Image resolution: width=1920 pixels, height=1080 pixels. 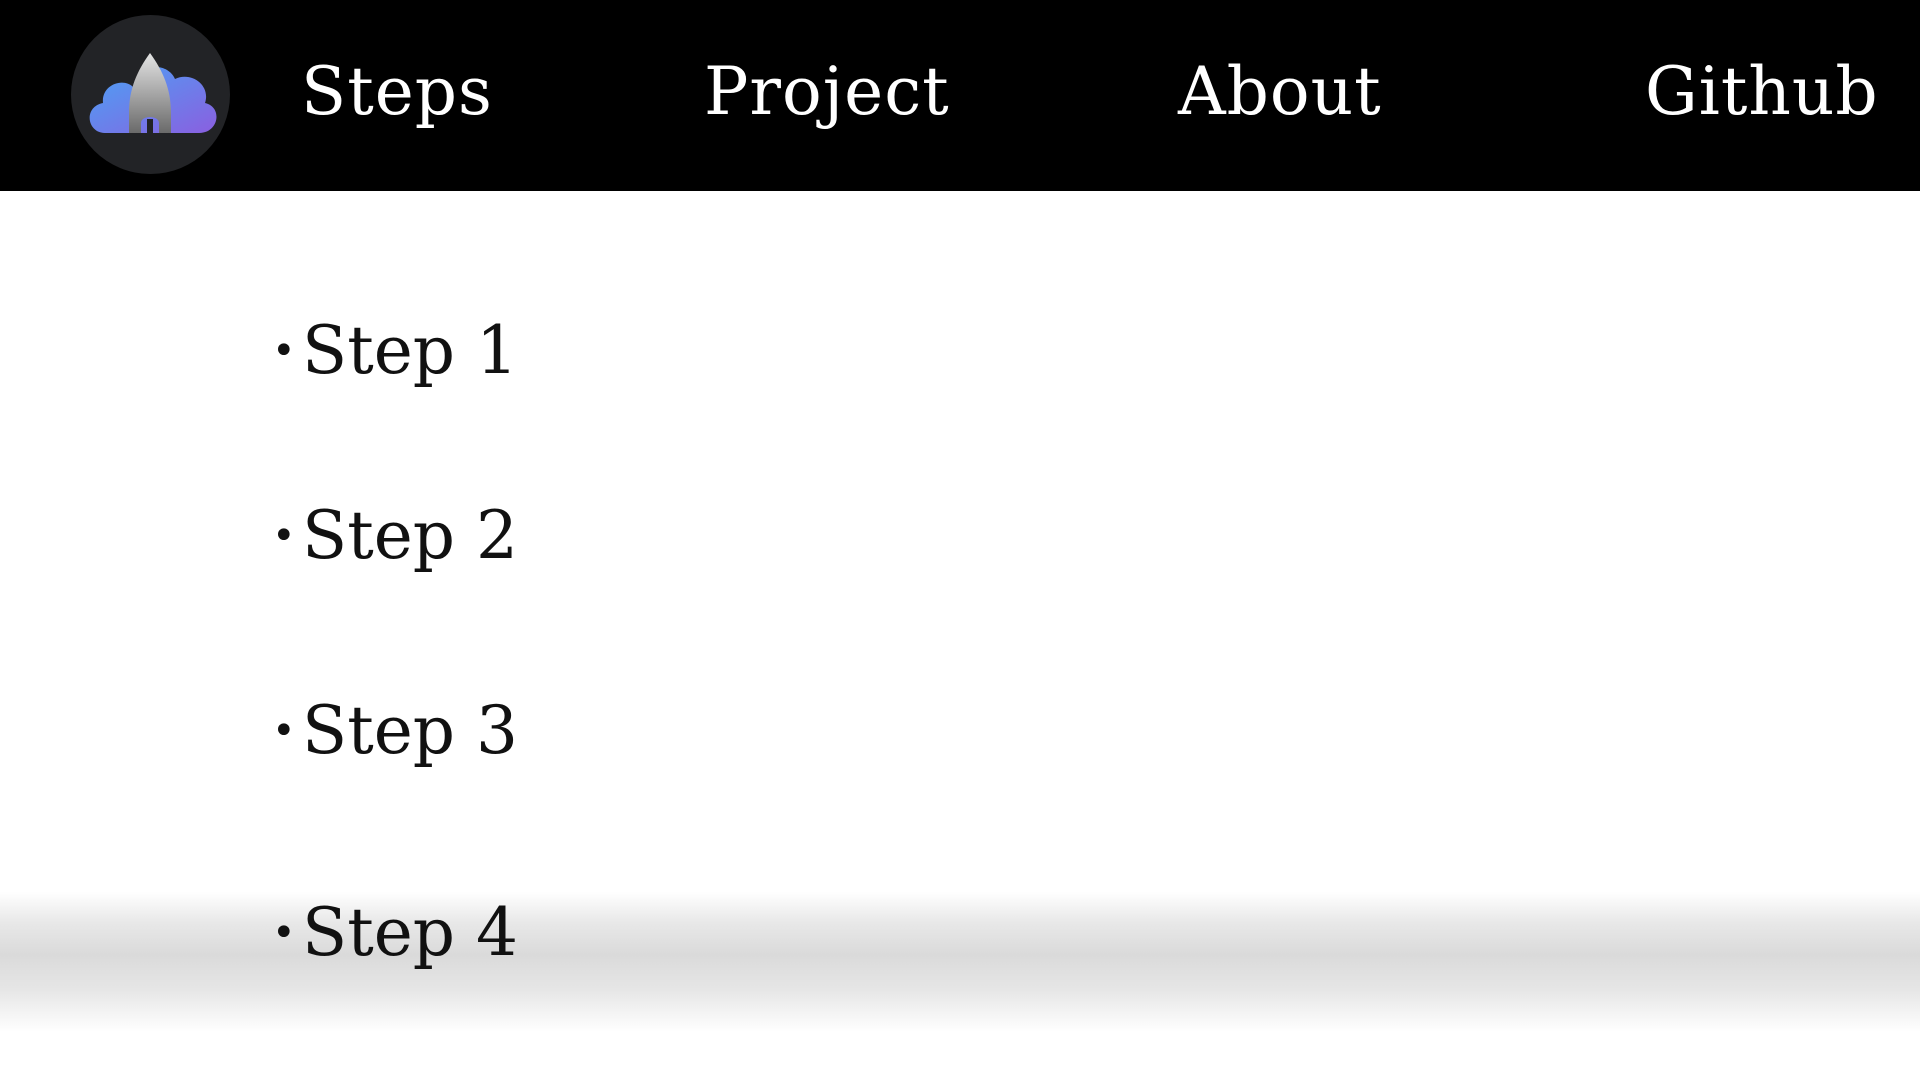 I want to click on logo-button, so click(x=150, y=94).